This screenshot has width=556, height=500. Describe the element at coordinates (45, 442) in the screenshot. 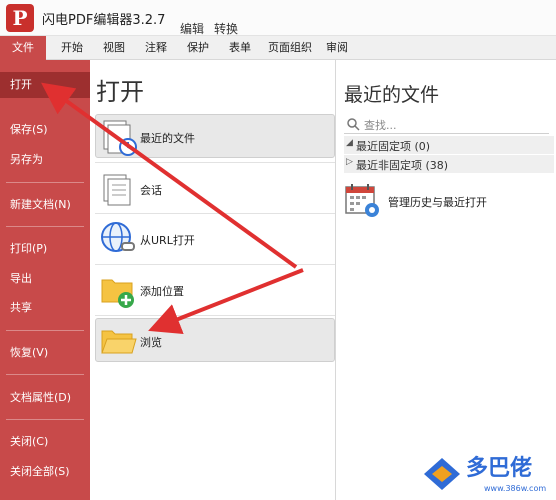

I see `sidebar-item-close: 关闭(C)` at that location.